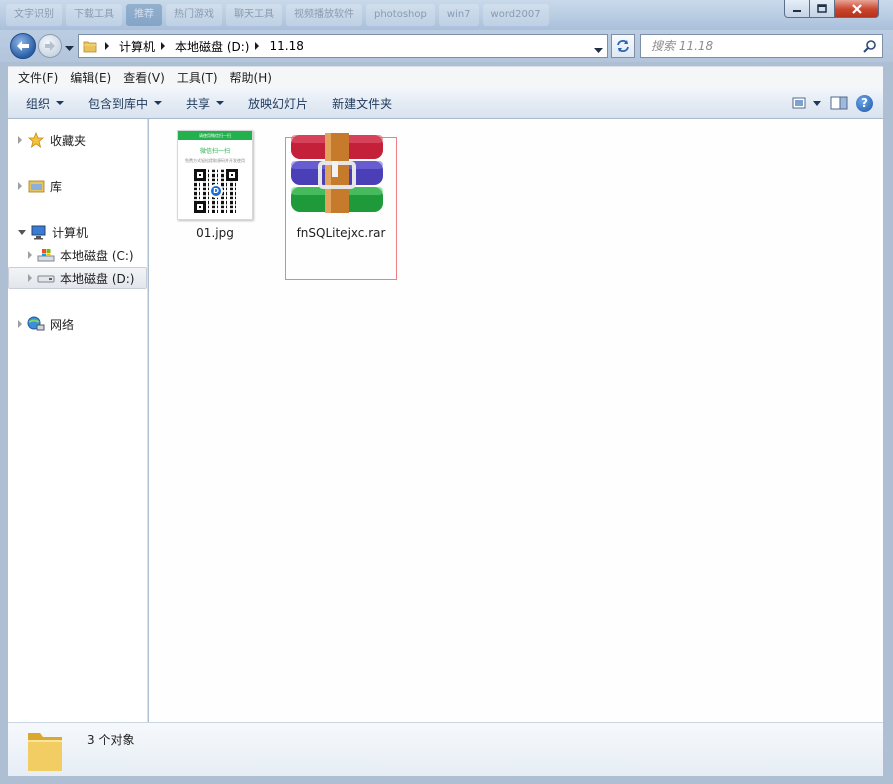  I want to click on view-controls: ?, so click(832, 103).